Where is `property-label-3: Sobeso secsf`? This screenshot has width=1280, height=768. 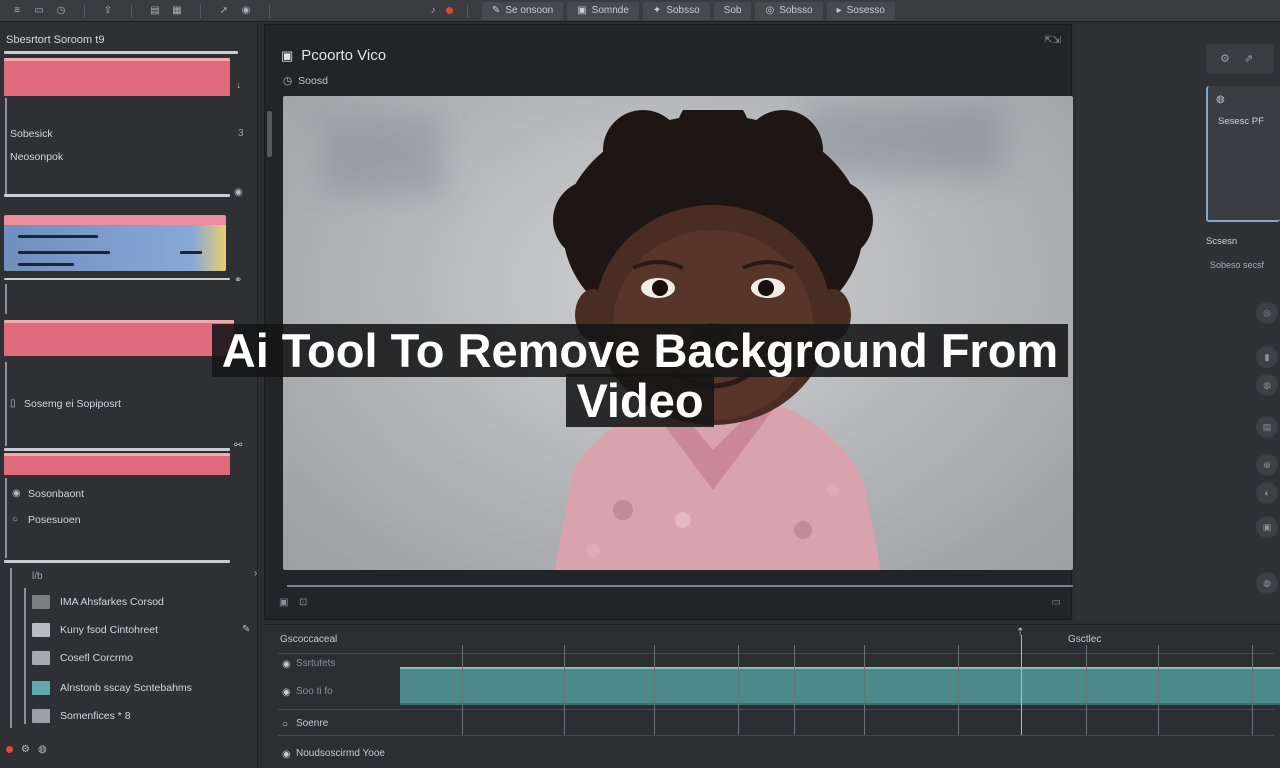
property-label-3: Sobeso secsf is located at coordinates (1237, 265).